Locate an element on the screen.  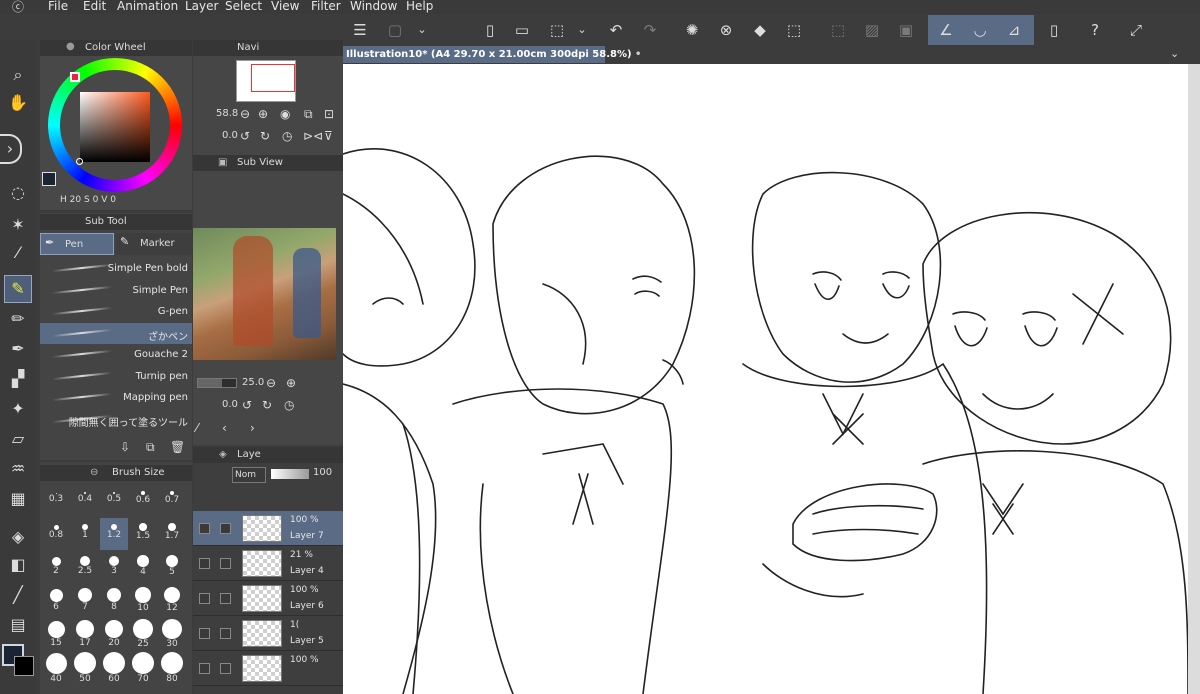
subtool-item: G-pen is located at coordinates (116, 311).